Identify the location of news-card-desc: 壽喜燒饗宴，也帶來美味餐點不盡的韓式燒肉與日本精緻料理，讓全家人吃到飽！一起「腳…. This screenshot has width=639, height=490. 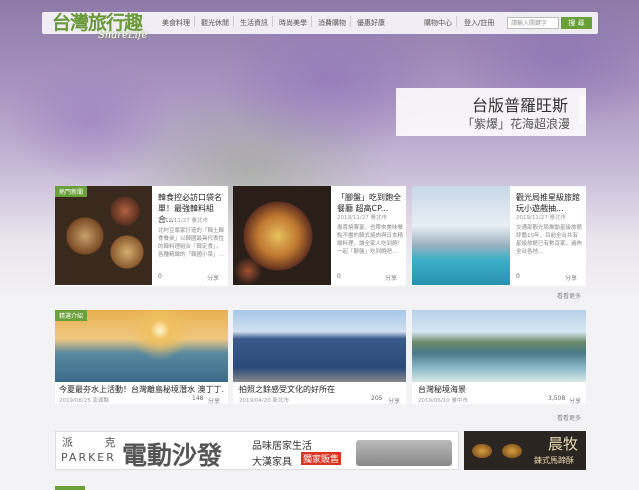
(370, 240).